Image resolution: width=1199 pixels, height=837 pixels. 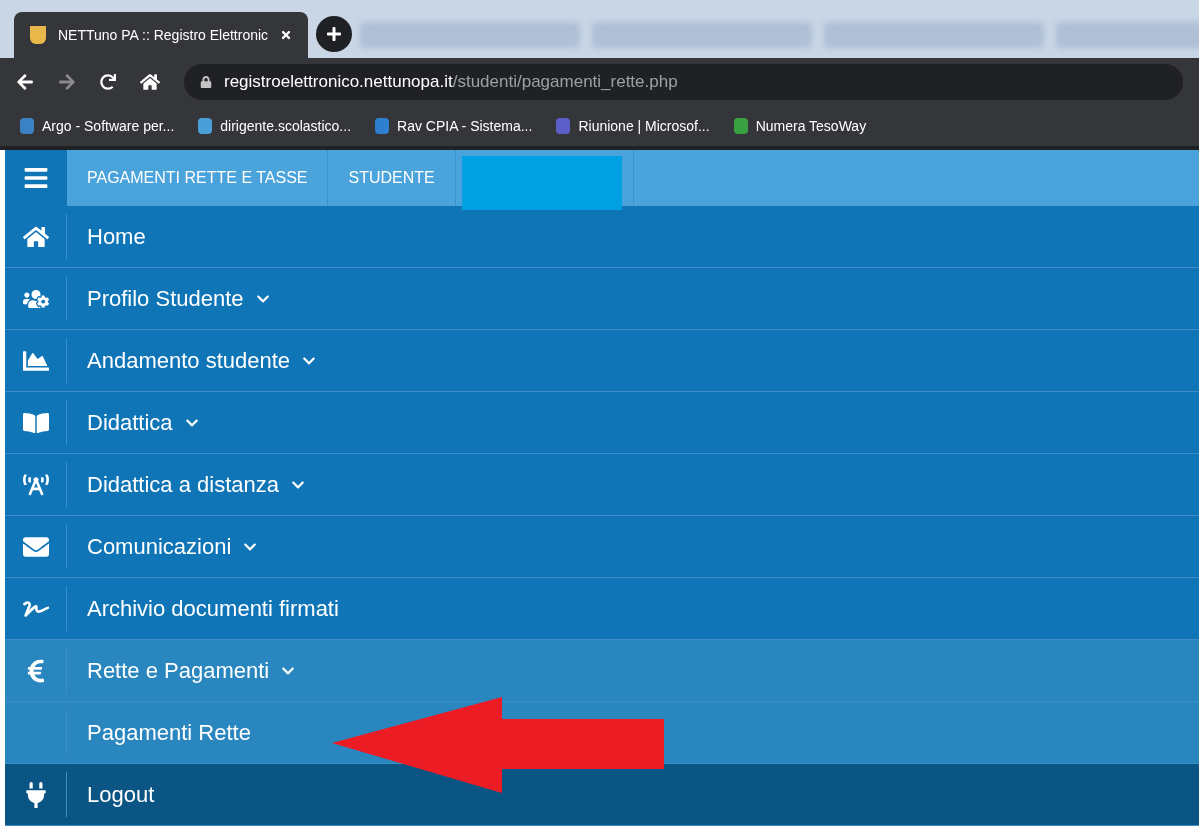 I want to click on shield-icon, so click(x=38, y=35).